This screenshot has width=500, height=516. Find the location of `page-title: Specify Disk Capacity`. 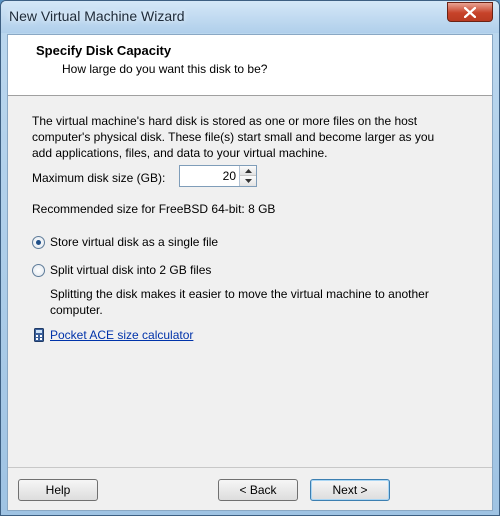

page-title: Specify Disk Capacity is located at coordinates (104, 50).